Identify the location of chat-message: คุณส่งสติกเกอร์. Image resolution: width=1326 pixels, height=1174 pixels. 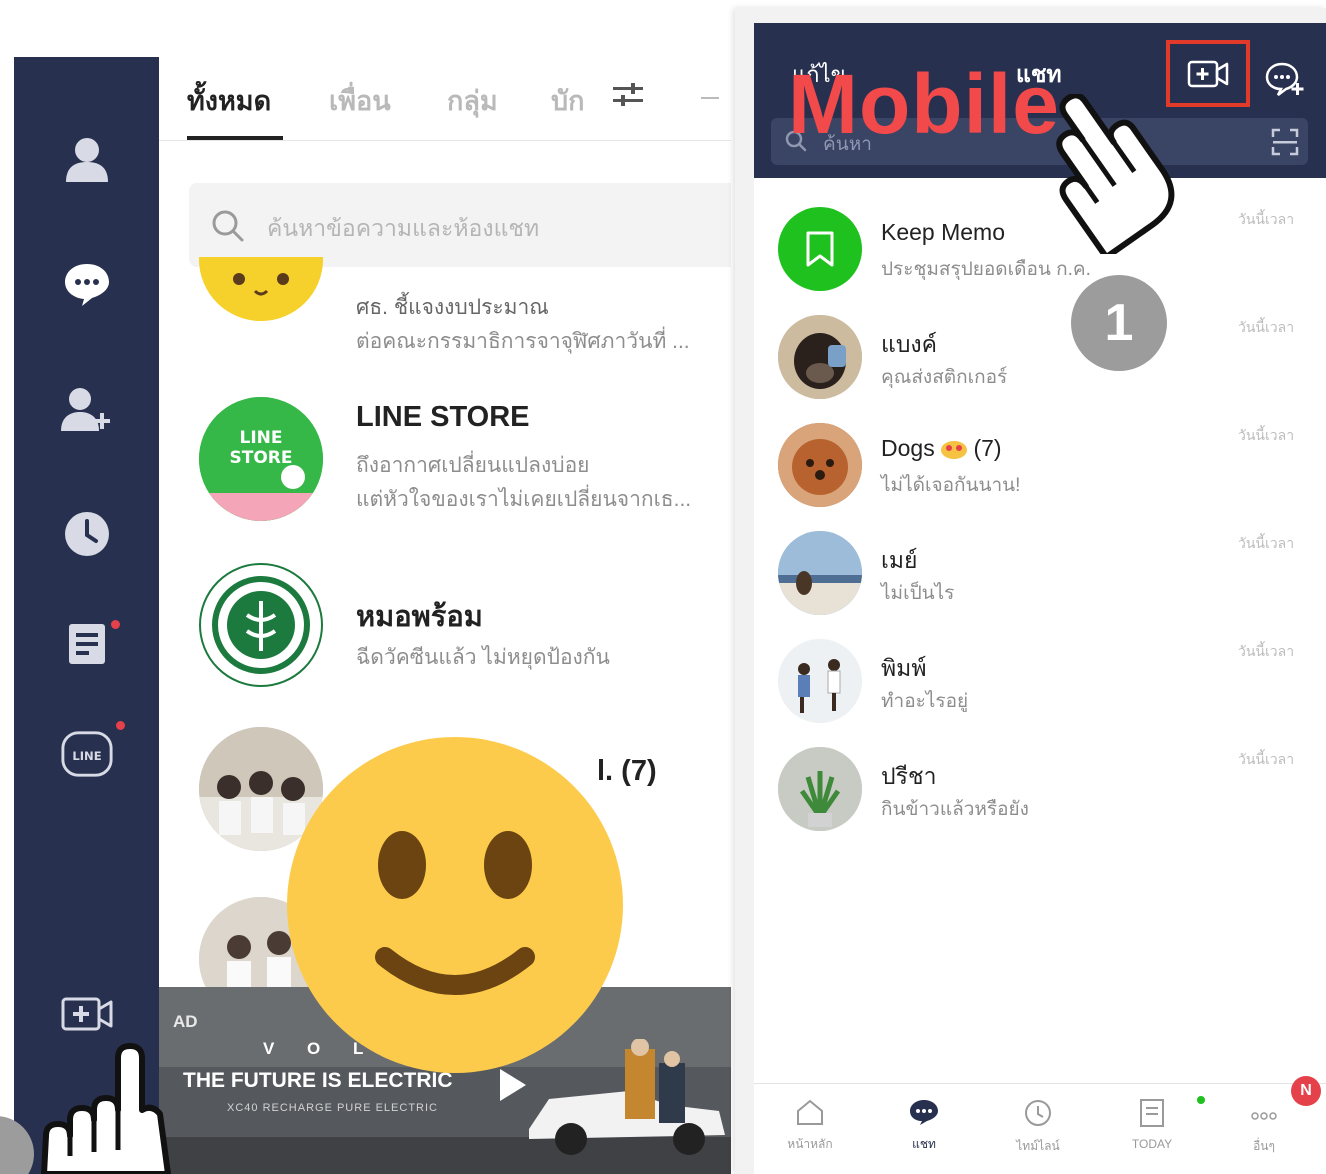
(944, 377).